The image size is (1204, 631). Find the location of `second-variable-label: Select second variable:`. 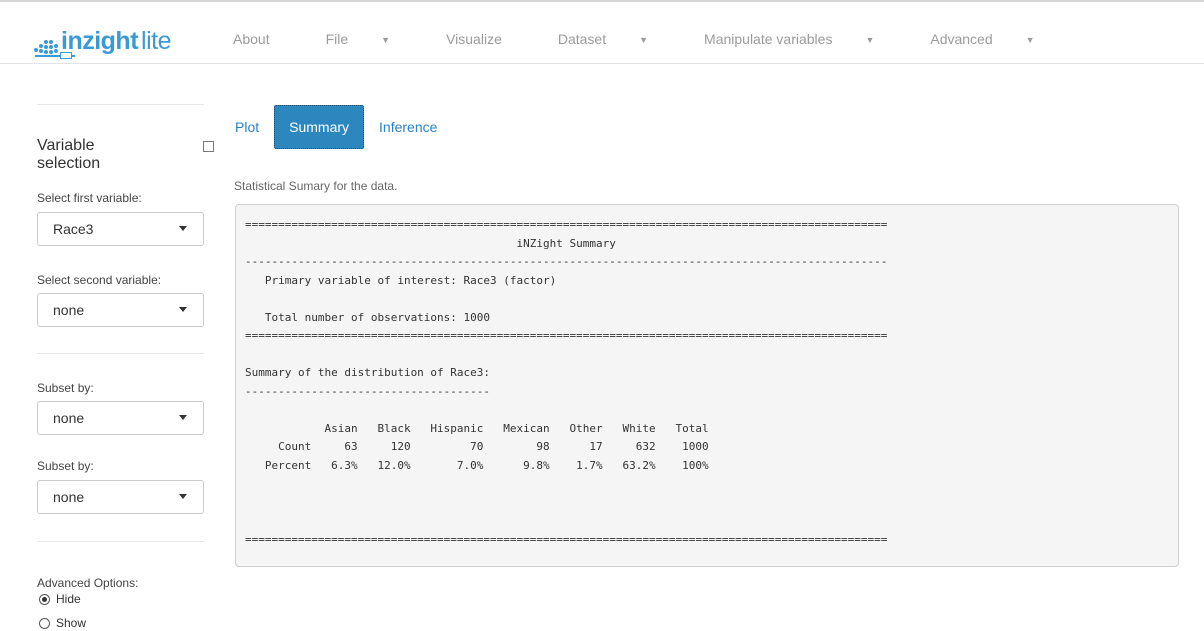

second-variable-label: Select second variable: is located at coordinates (99, 280).